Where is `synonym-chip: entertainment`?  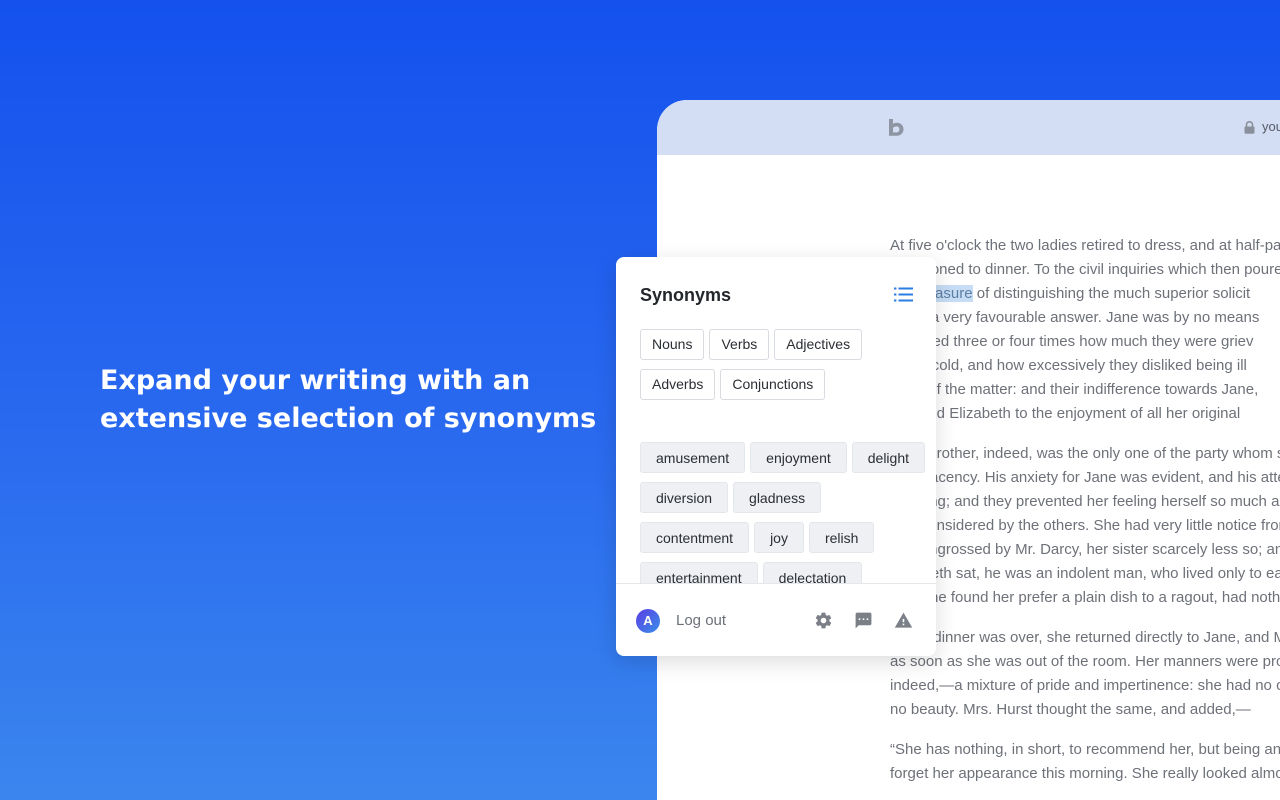 synonym-chip: entertainment is located at coordinates (699, 572).